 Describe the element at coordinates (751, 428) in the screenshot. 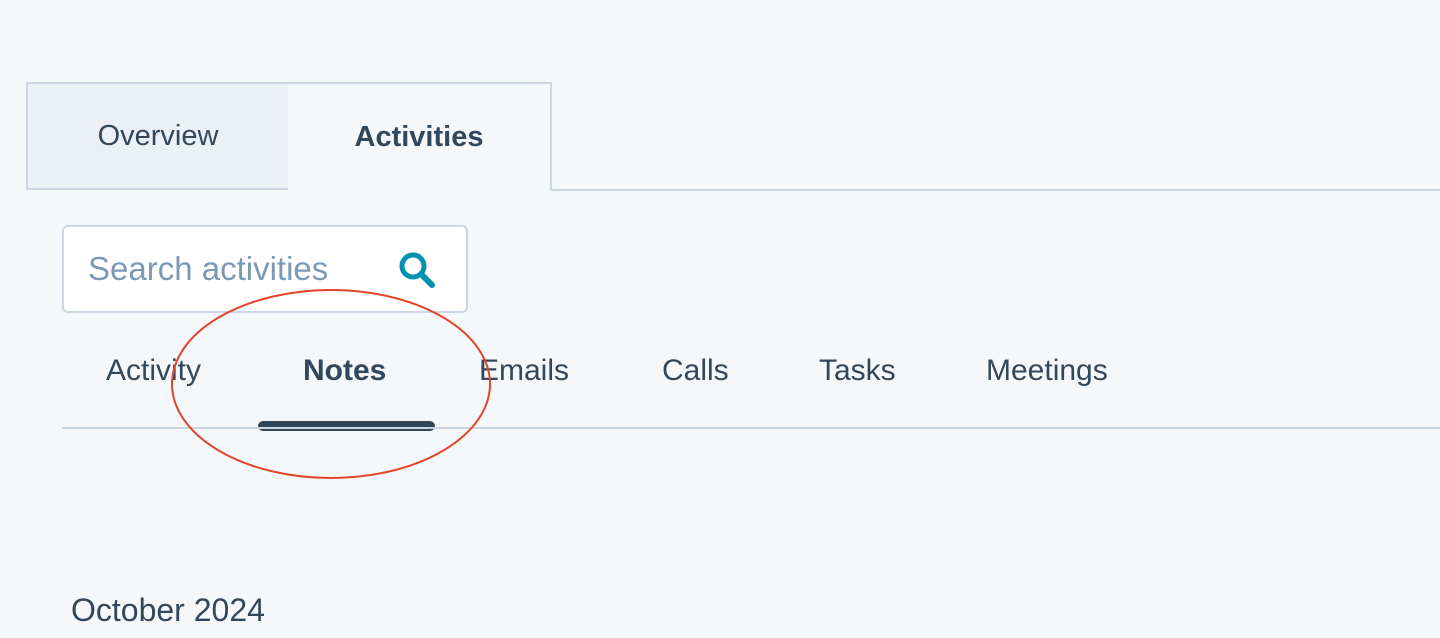

I see `sub-tabs-divider` at that location.